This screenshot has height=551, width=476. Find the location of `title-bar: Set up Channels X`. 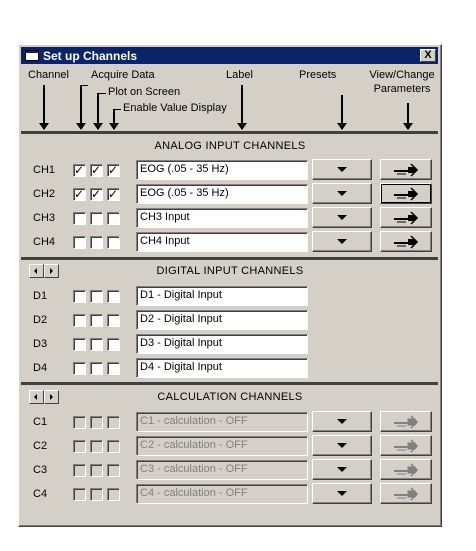

title-bar: Set up Channels X is located at coordinates (229, 55).